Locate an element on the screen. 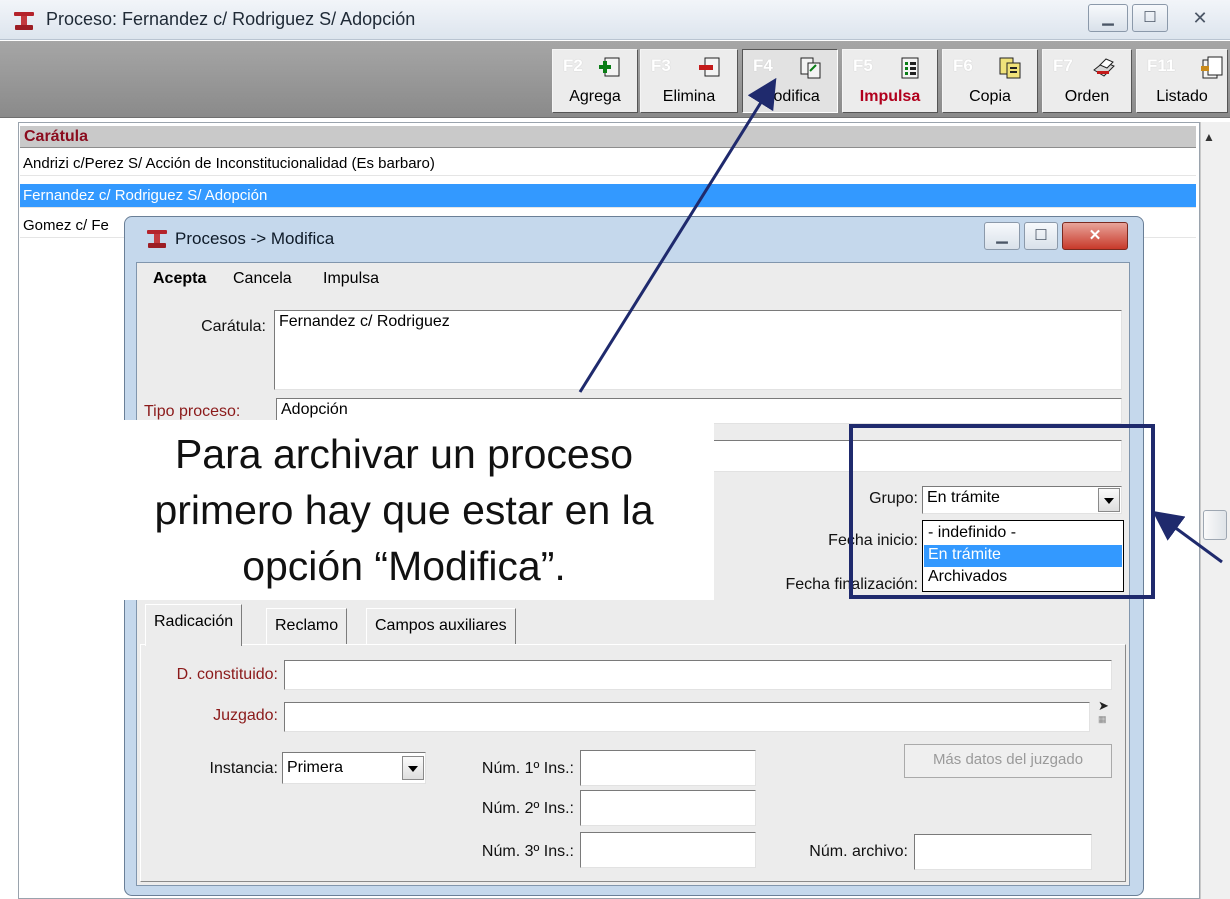  shortcut-key: F5 is located at coordinates (863, 65).